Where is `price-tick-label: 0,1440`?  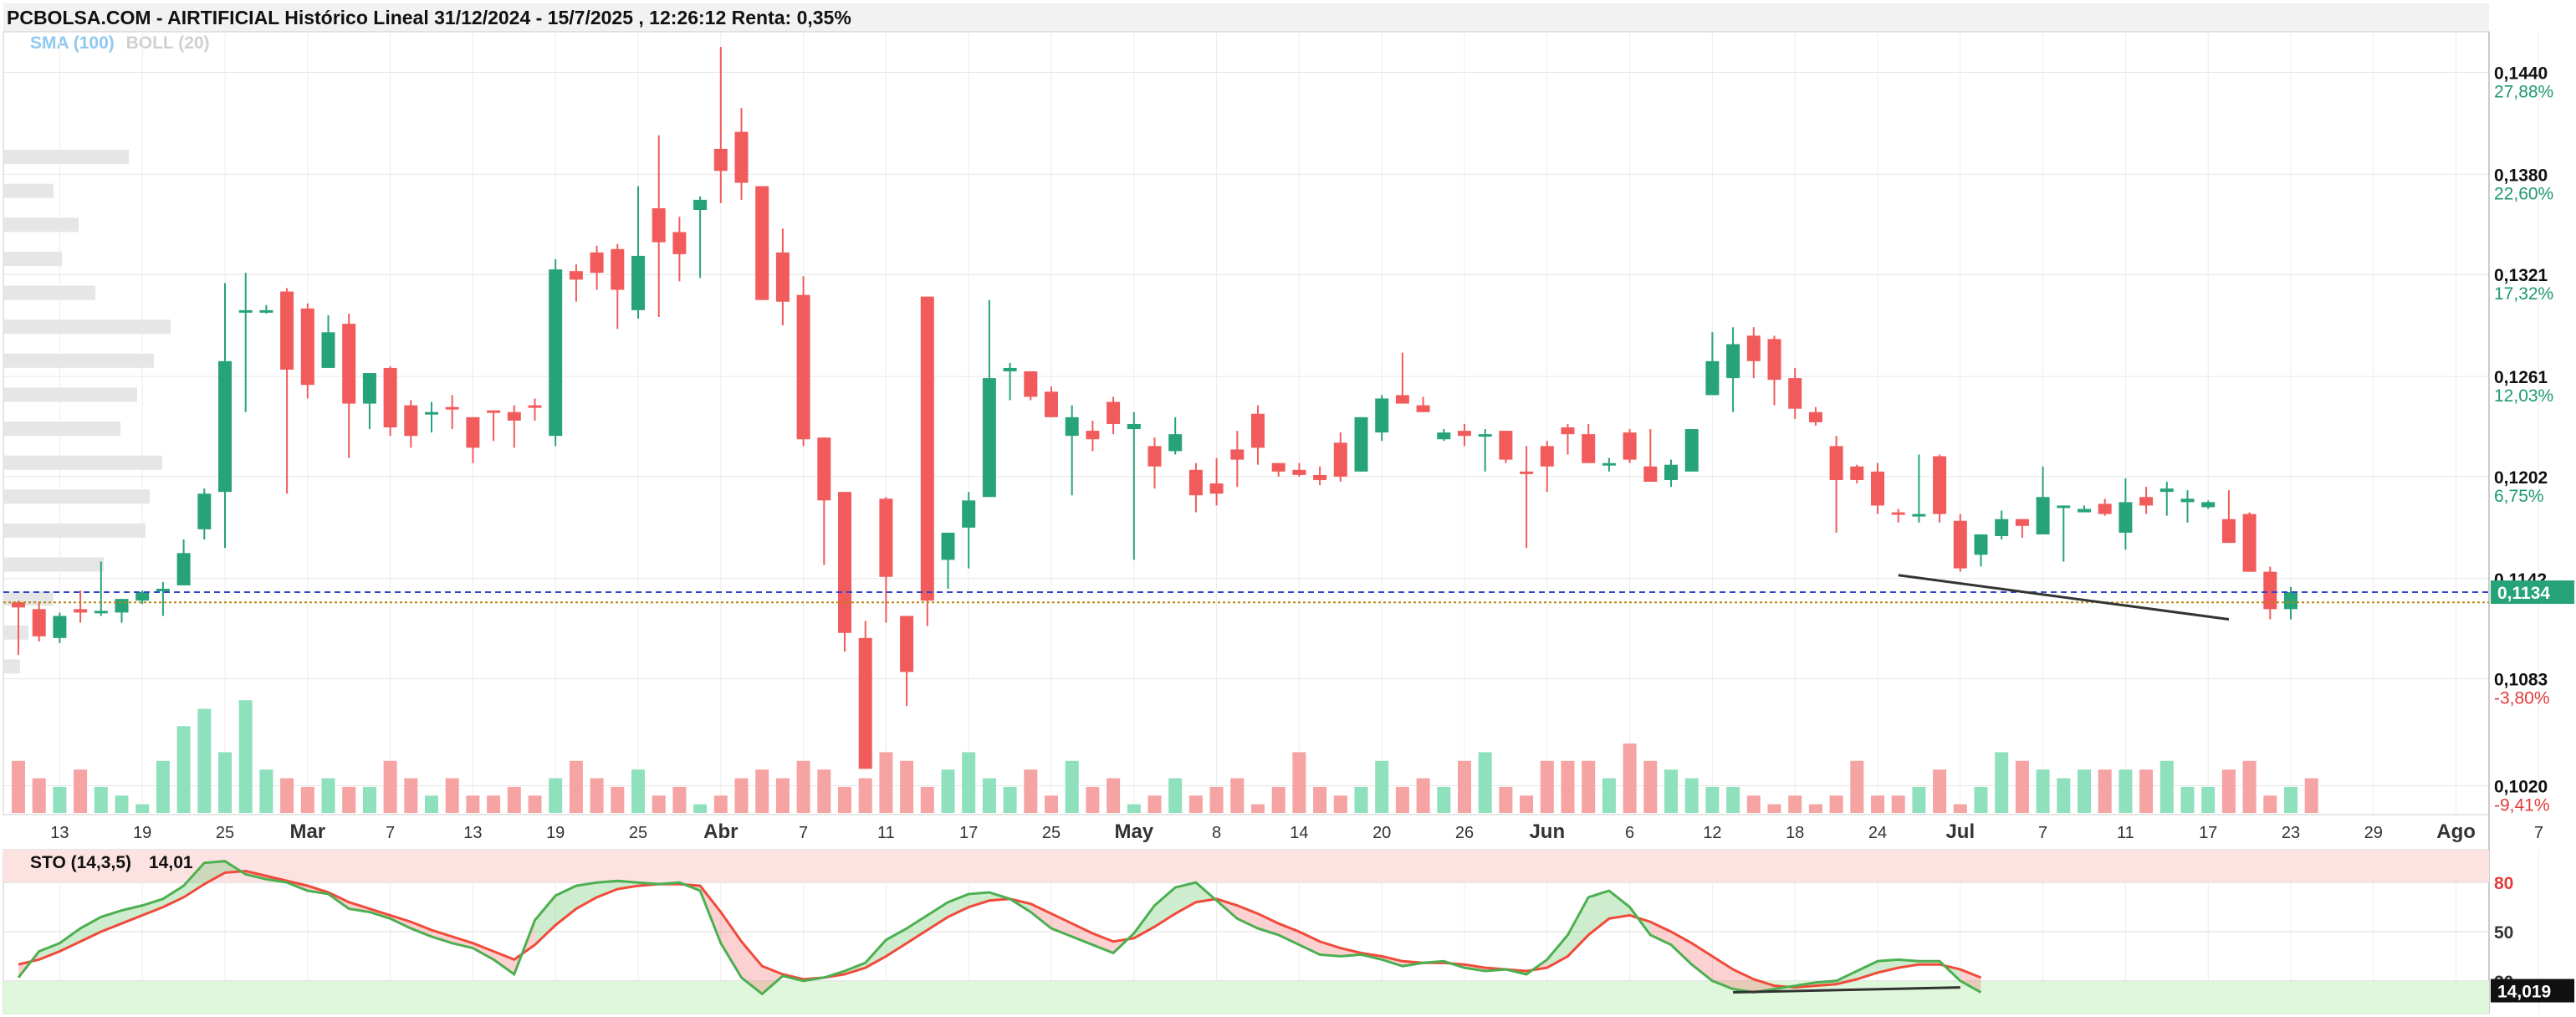 price-tick-label: 0,1440 is located at coordinates (2521, 74).